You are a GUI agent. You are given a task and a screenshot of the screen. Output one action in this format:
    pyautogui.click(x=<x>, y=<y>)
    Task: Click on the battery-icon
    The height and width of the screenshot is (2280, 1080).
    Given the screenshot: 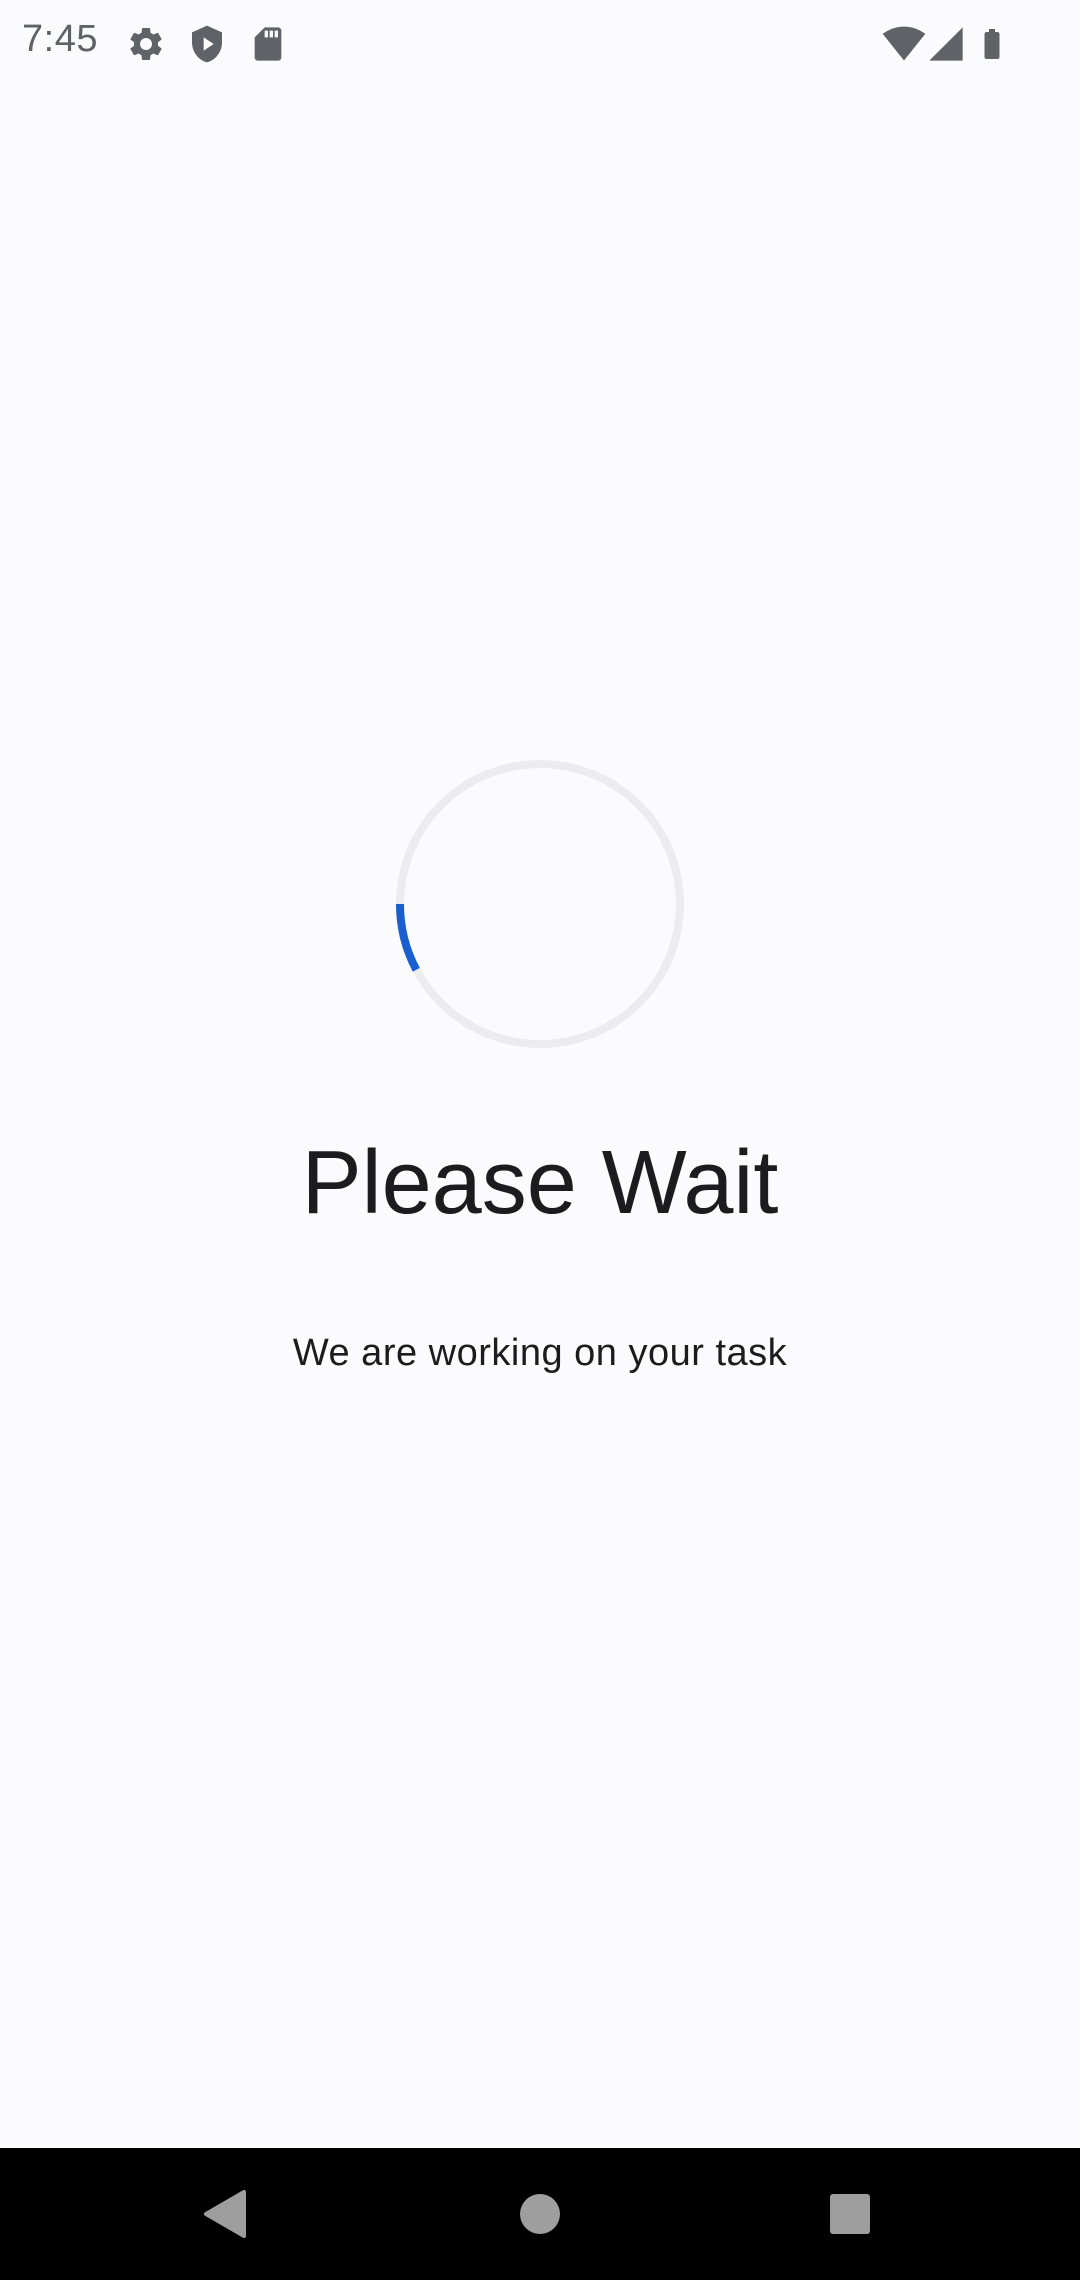 What is the action you would take?
    pyautogui.click(x=992, y=44)
    